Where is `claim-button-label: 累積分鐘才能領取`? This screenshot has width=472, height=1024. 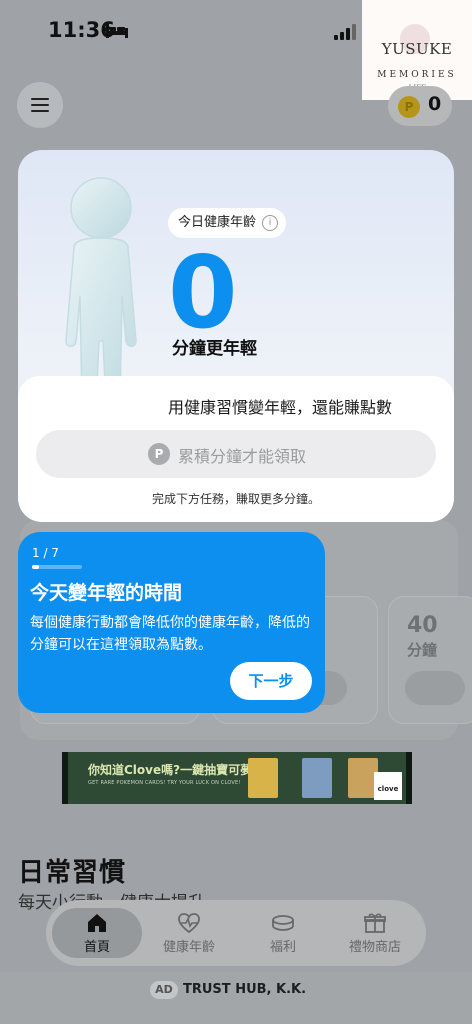 claim-button-label: 累積分鐘才能領取 is located at coordinates (242, 456).